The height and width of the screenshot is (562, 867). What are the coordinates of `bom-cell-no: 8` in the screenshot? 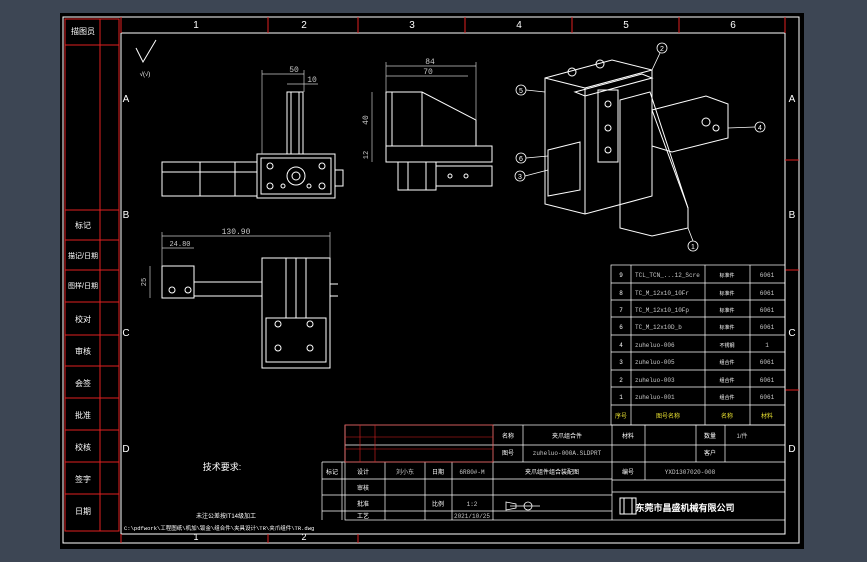 It's located at (621, 293).